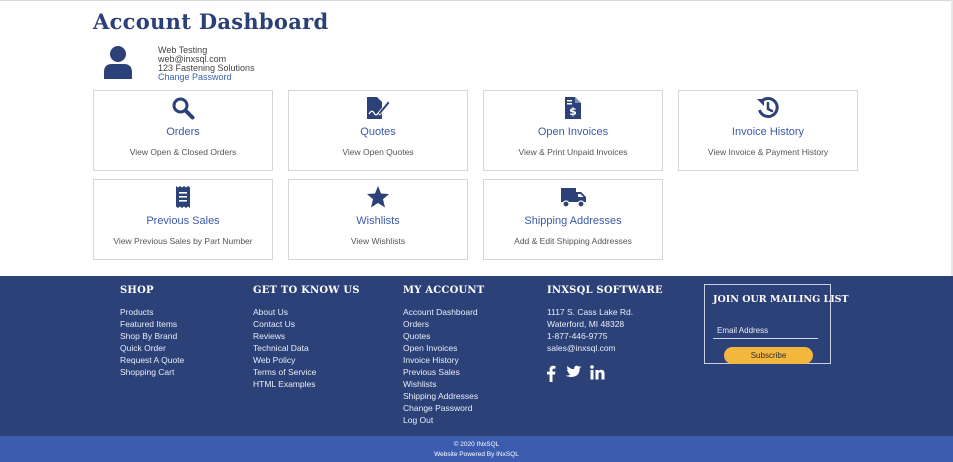 This screenshot has height=462, width=953. Describe the element at coordinates (152, 360) in the screenshot. I see `footer-link: Request A Quote` at that location.